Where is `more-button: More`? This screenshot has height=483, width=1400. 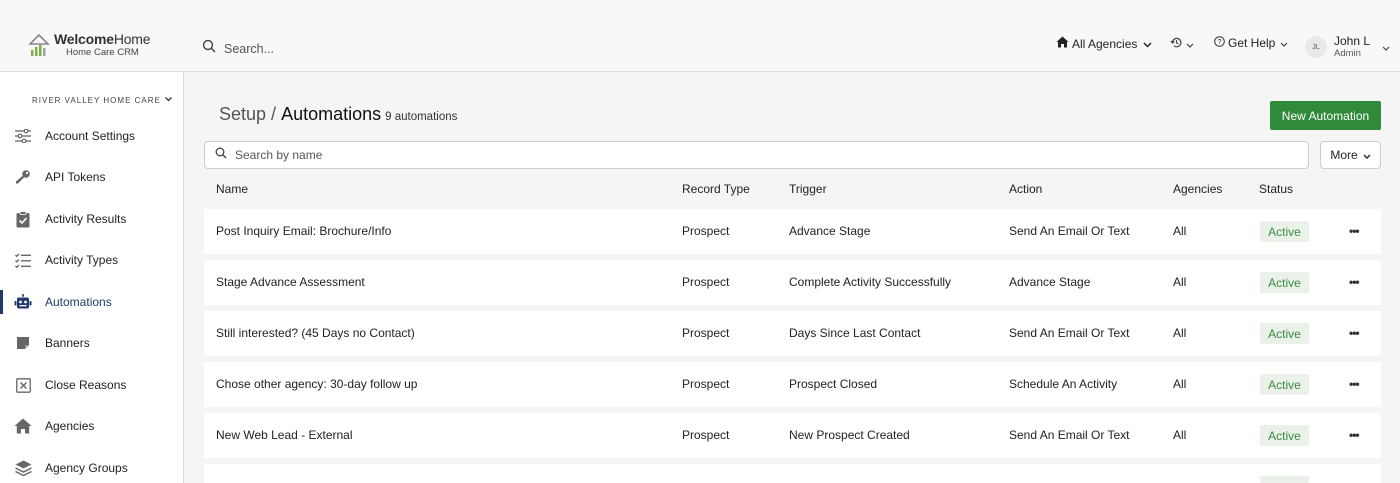
more-button: More is located at coordinates (1350, 155).